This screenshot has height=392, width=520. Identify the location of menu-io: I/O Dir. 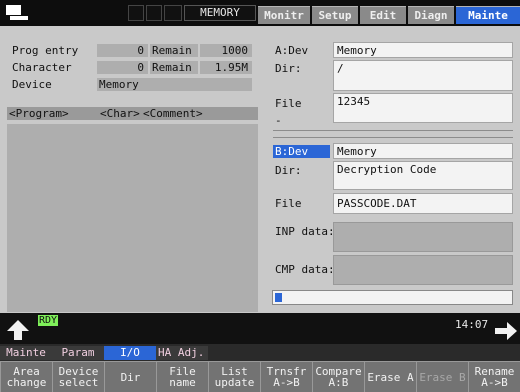
(130, 368).